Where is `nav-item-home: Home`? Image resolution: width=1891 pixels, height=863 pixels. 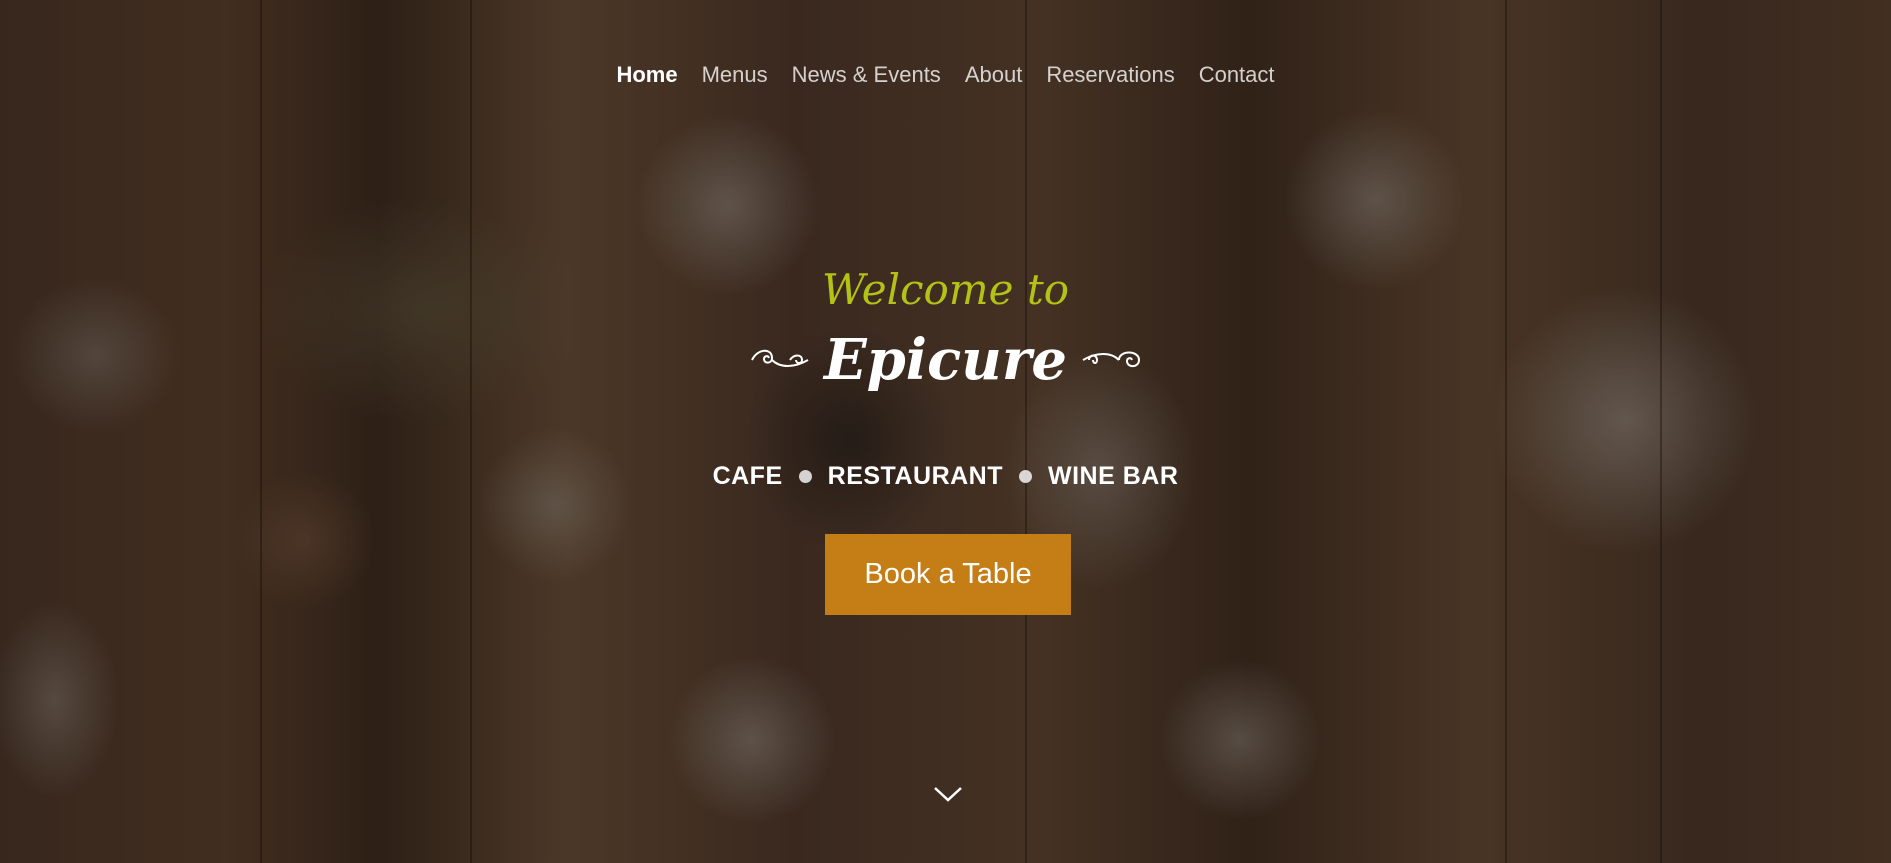 nav-item-home: Home is located at coordinates (646, 75).